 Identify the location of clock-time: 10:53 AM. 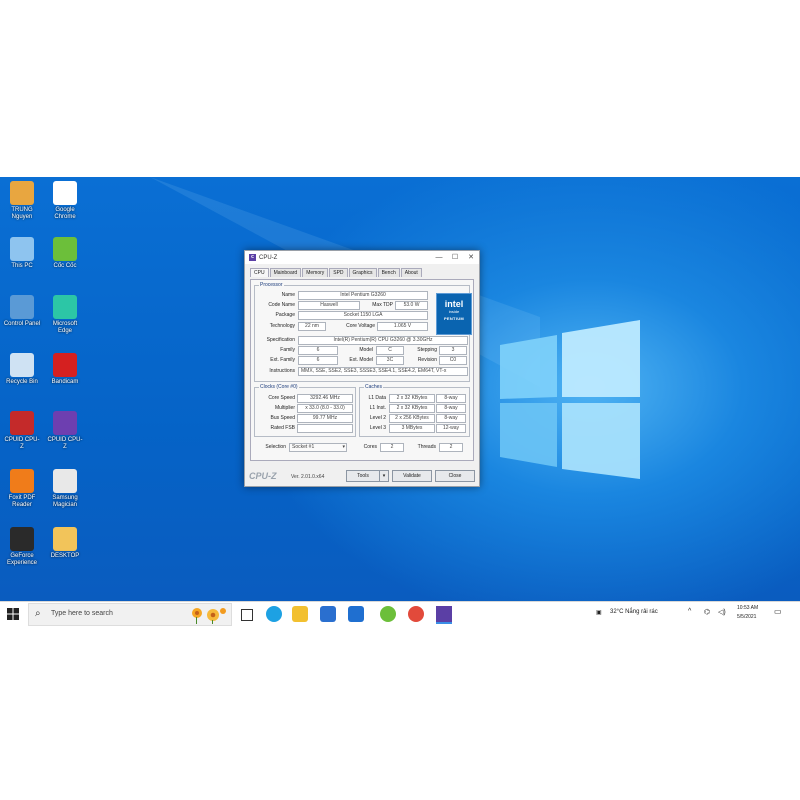
(747, 608).